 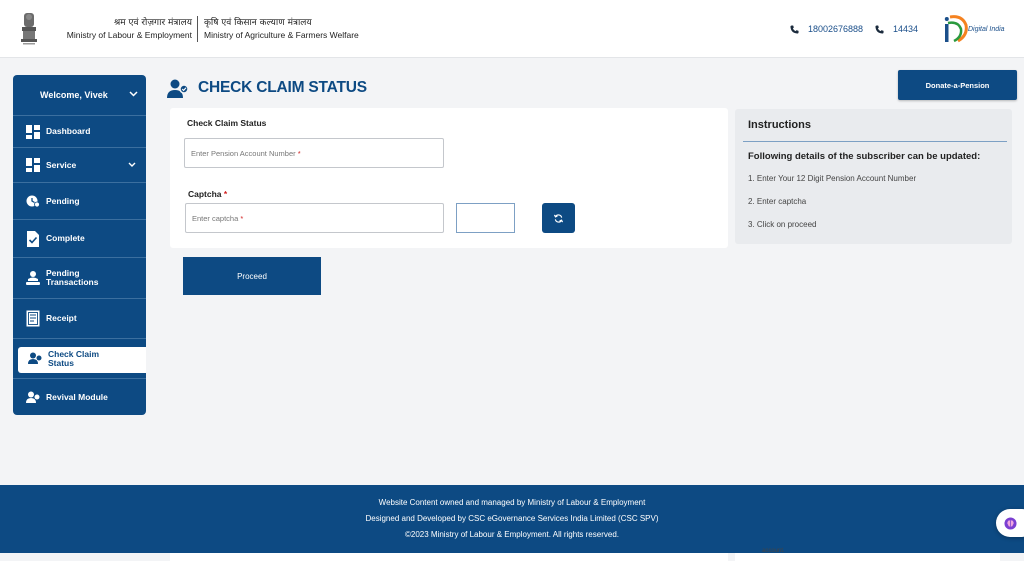 What do you see at coordinates (773, 551) in the screenshot?
I see `background-peek-text: account.` at bounding box center [773, 551].